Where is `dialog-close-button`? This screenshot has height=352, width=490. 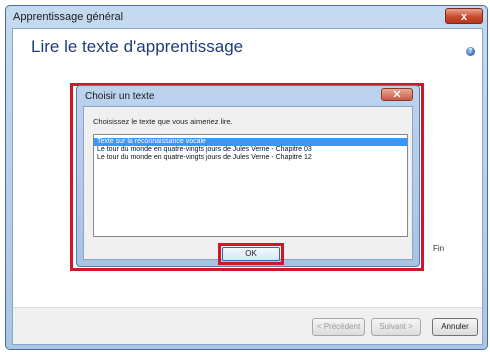
dialog-close-button is located at coordinates (397, 94).